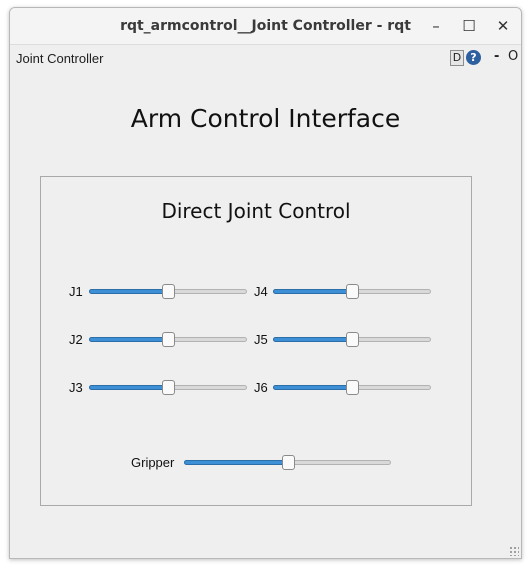 The image size is (531, 568). What do you see at coordinates (60, 58) in the screenshot?
I see `plugin-title: Joint Controller` at bounding box center [60, 58].